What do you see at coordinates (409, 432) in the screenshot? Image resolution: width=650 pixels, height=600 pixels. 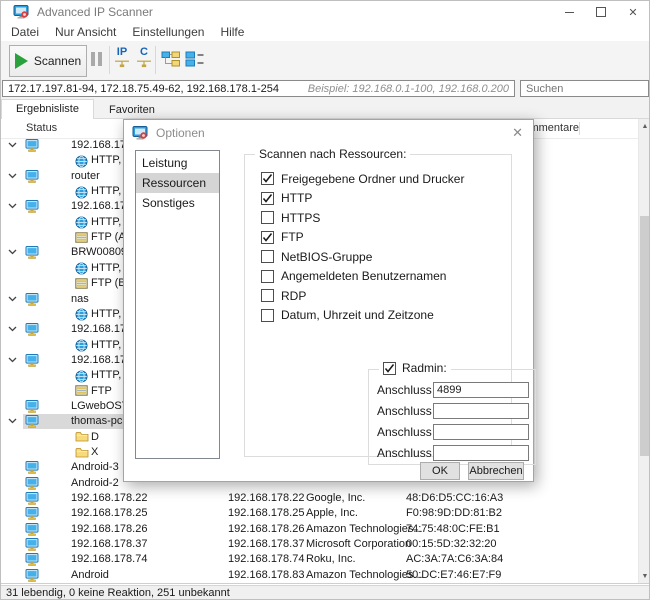 I see `port-label: Anschluss 3` at bounding box center [409, 432].